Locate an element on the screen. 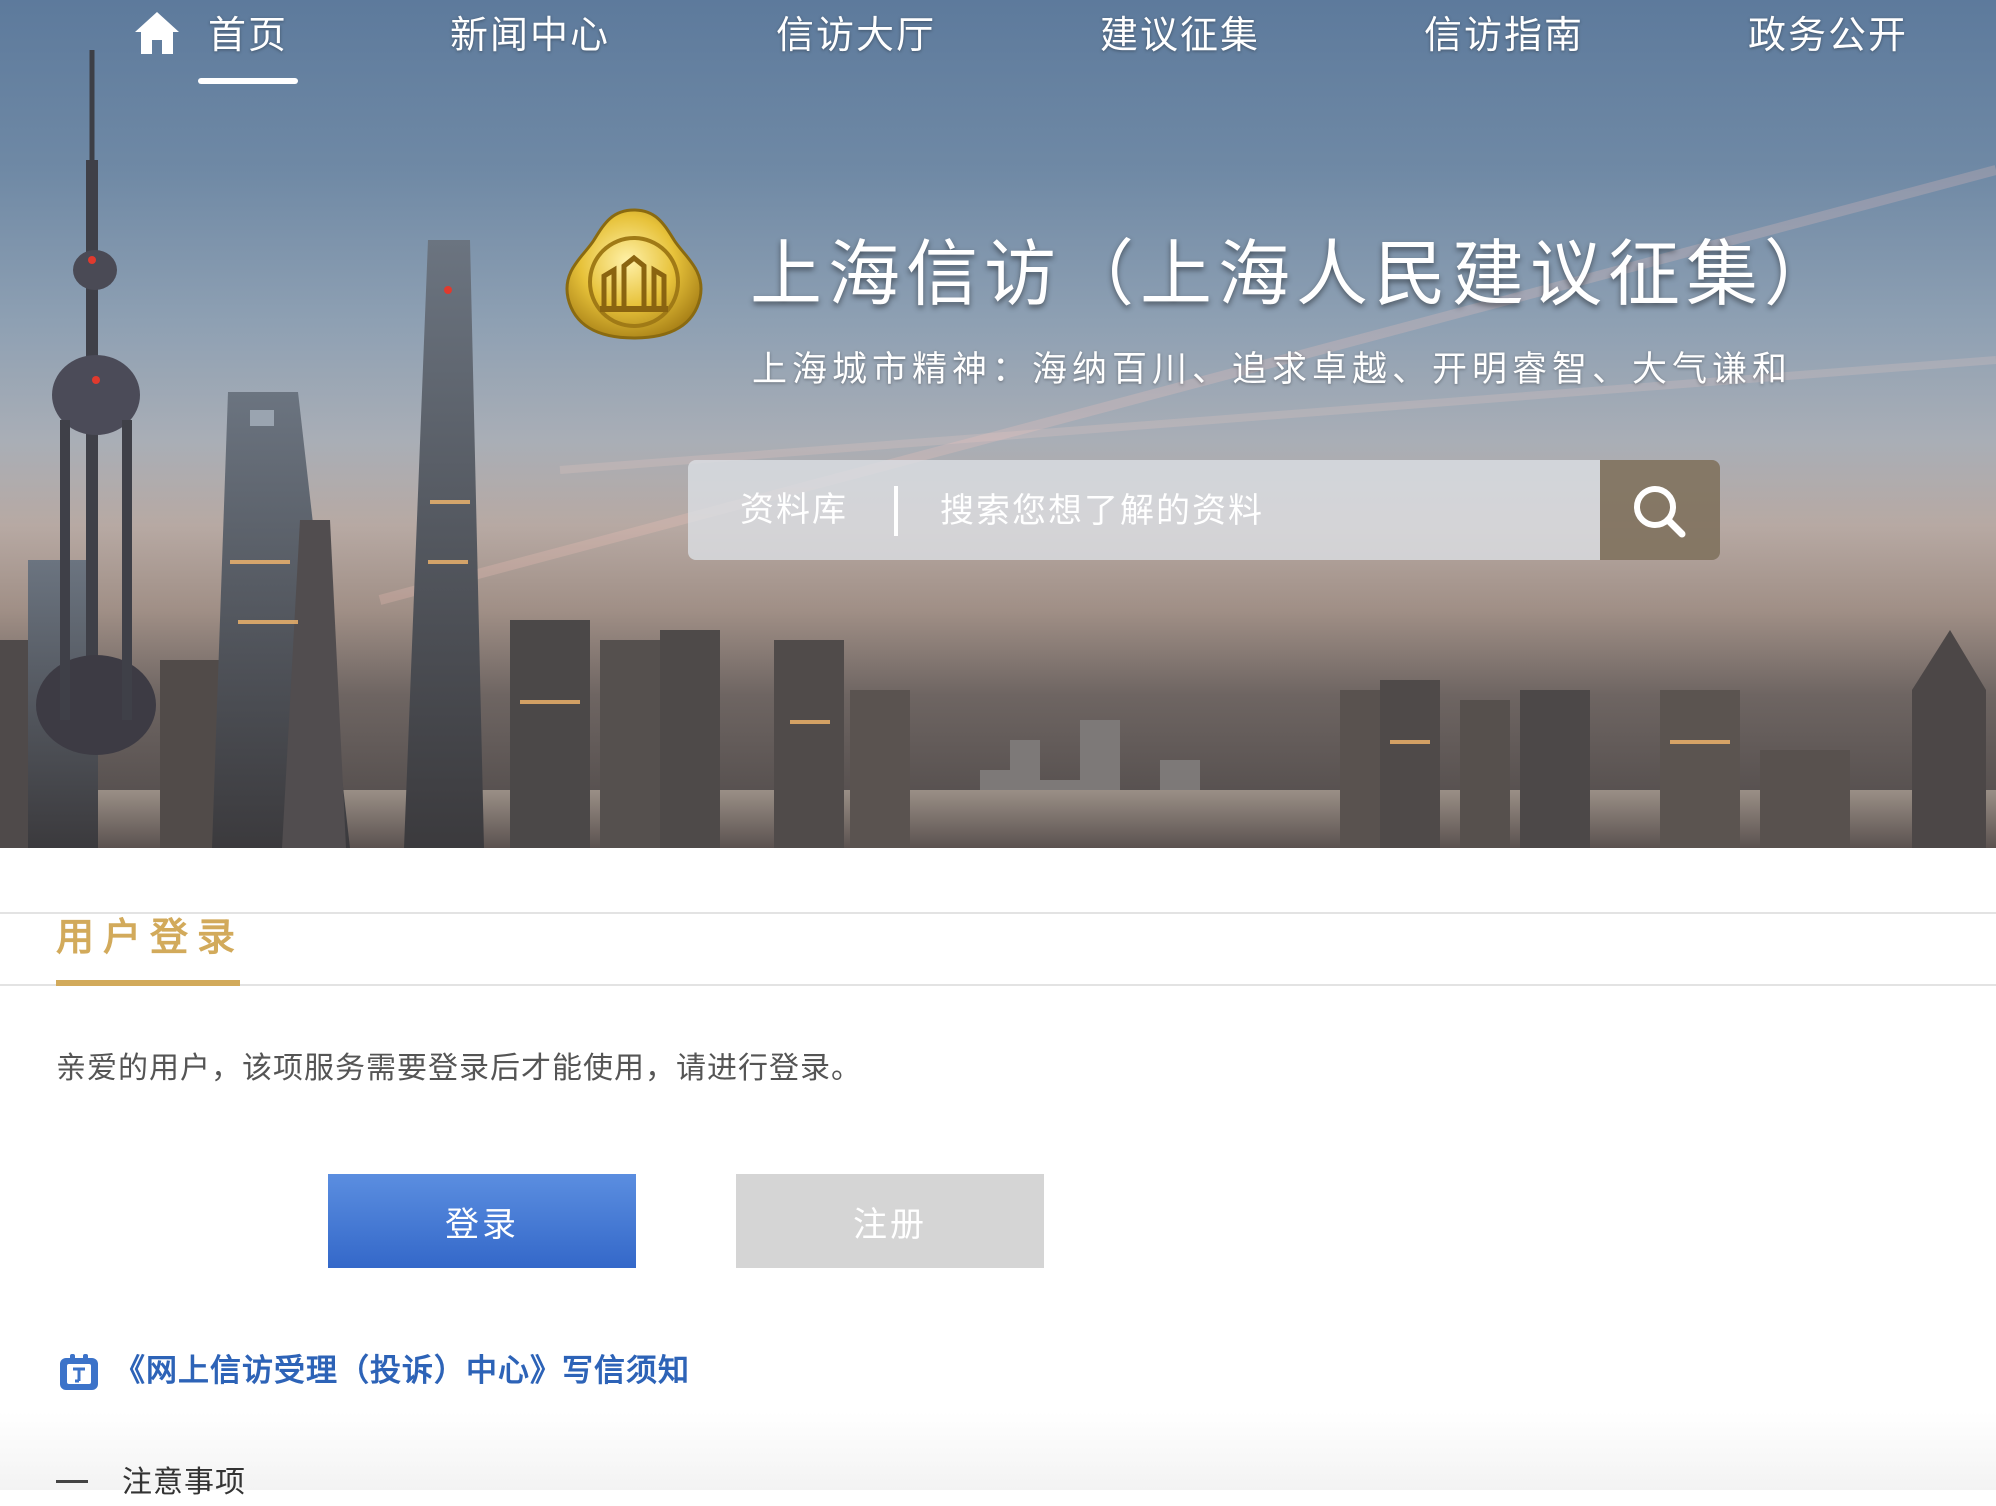  register-button: 注册 is located at coordinates (890, 1221).